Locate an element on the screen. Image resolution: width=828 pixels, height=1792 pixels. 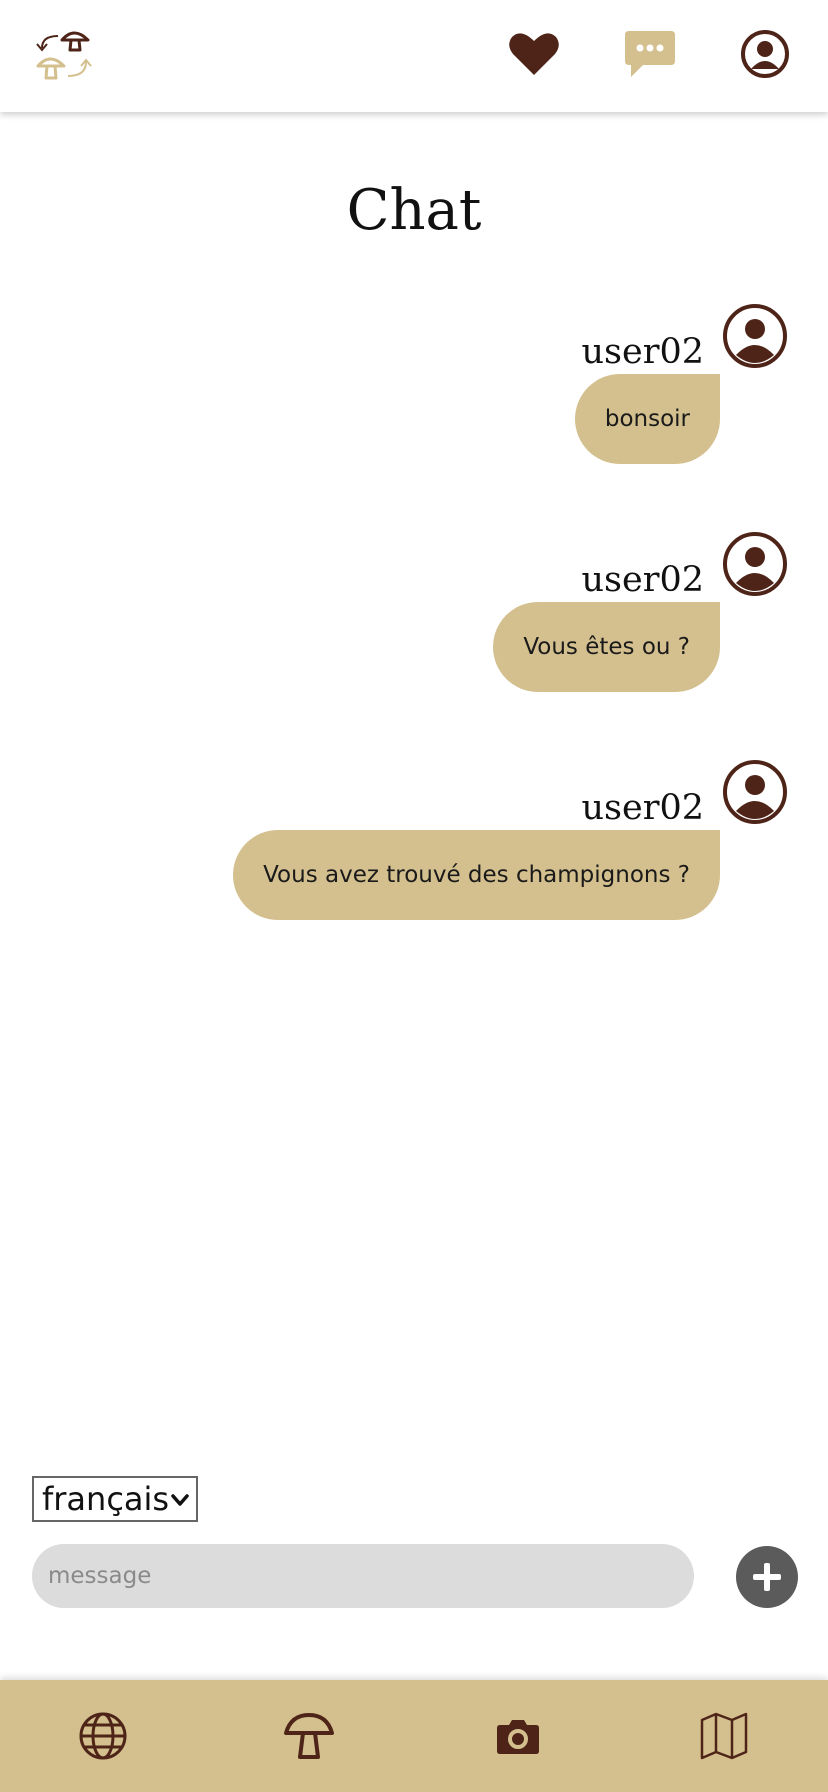
send-button is located at coordinates (767, 1577).